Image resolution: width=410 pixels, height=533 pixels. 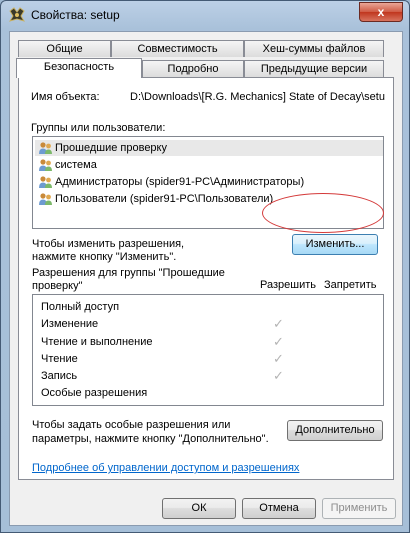 I want to click on tab-label: Предыдущие версии, so click(x=314, y=69).